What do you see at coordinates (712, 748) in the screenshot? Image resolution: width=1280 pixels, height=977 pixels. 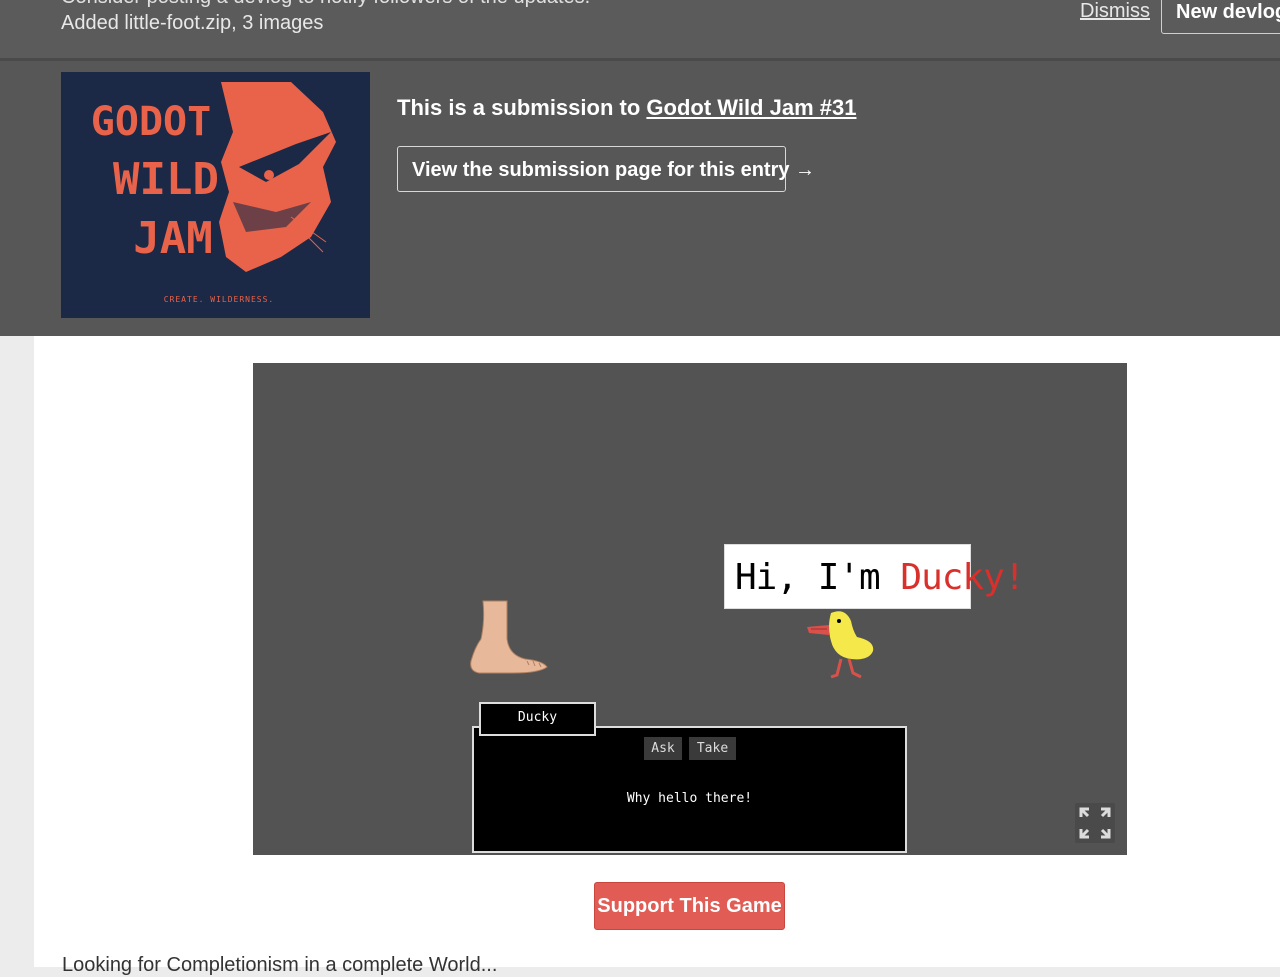 I see `choice-take-button: Take` at bounding box center [712, 748].